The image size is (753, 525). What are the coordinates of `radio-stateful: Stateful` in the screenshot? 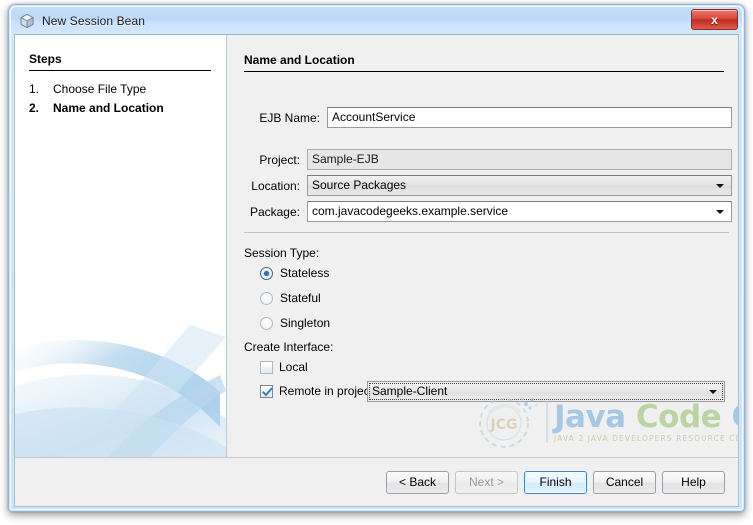 It's located at (290, 298).